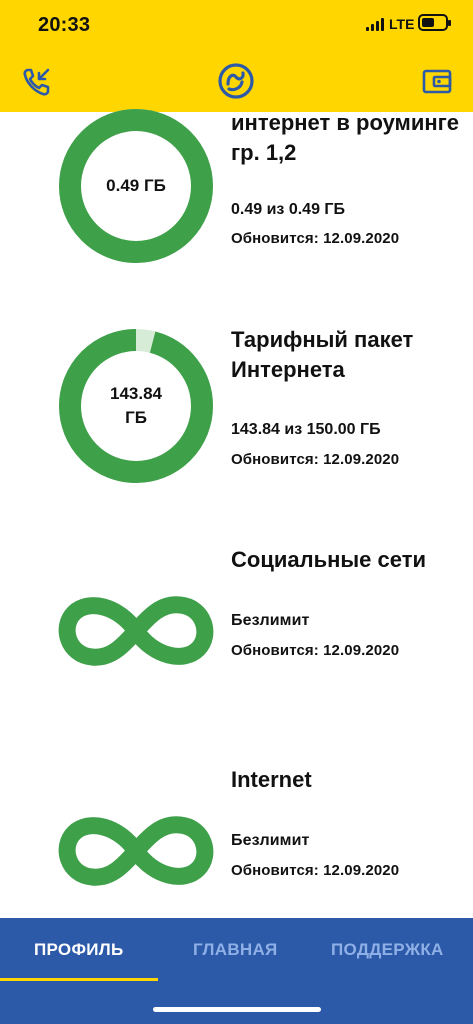 Image resolution: width=473 pixels, height=1024 pixels. What do you see at coordinates (434, 22) in the screenshot?
I see `battery-icon` at bounding box center [434, 22].